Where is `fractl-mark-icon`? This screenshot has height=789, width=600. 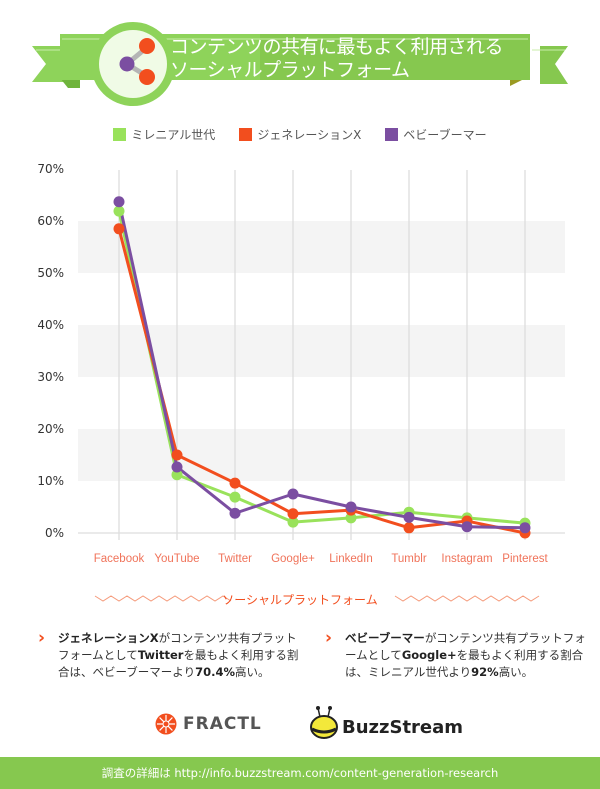 fractl-mark-icon is located at coordinates (166, 724).